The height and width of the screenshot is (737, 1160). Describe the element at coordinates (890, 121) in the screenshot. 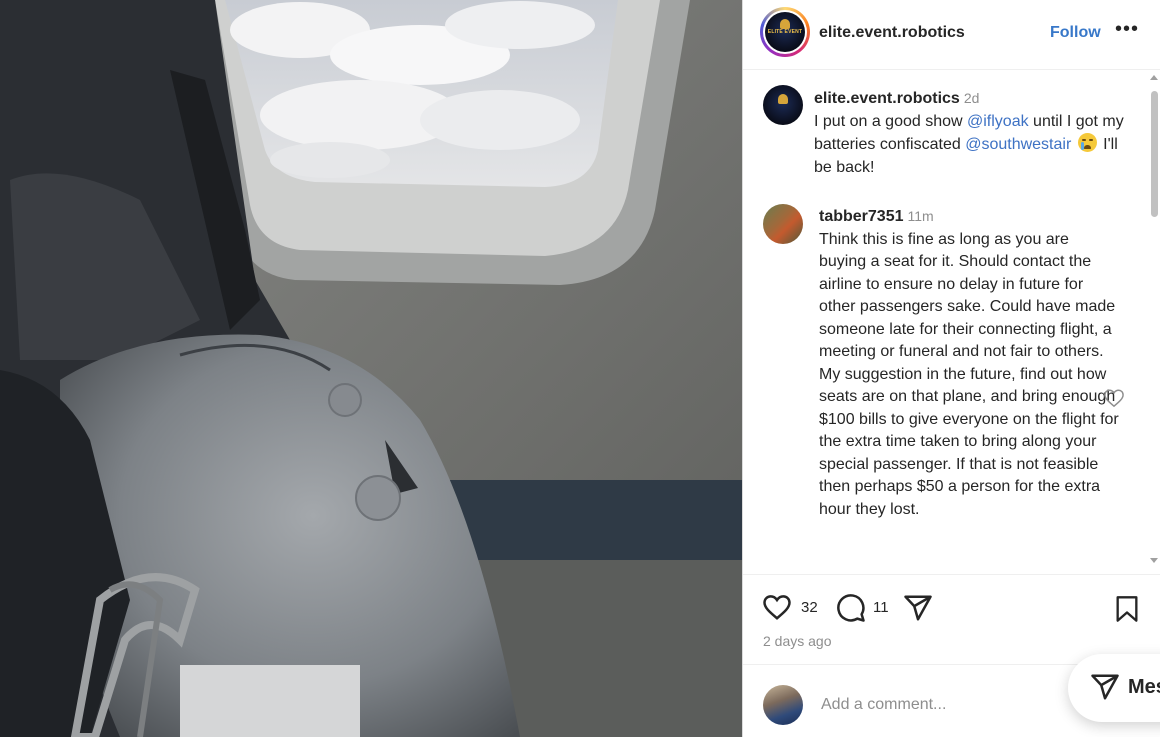

I see `caption-text-1: I put on a good show` at that location.